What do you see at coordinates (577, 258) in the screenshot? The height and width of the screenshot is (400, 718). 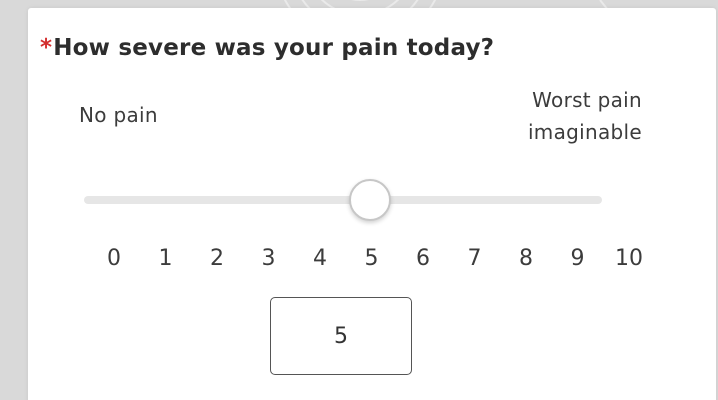 I see `tick-label: 9` at bounding box center [577, 258].